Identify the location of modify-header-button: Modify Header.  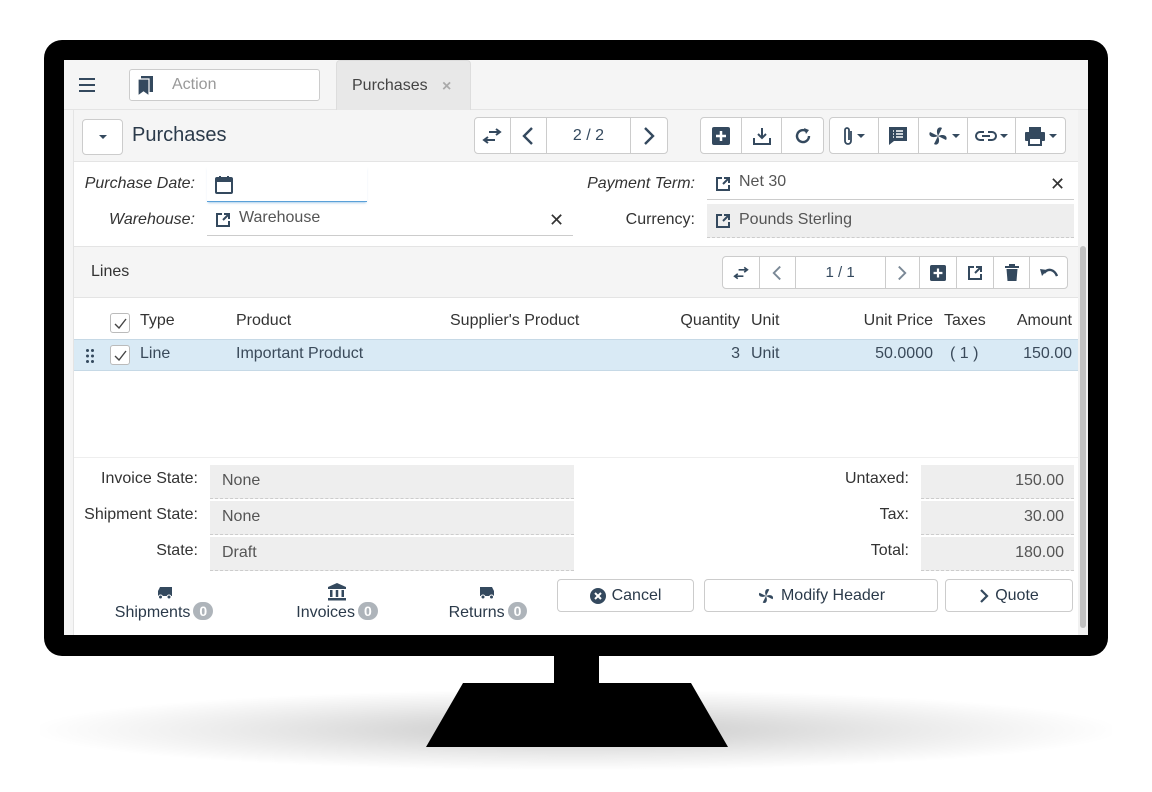
(821, 595).